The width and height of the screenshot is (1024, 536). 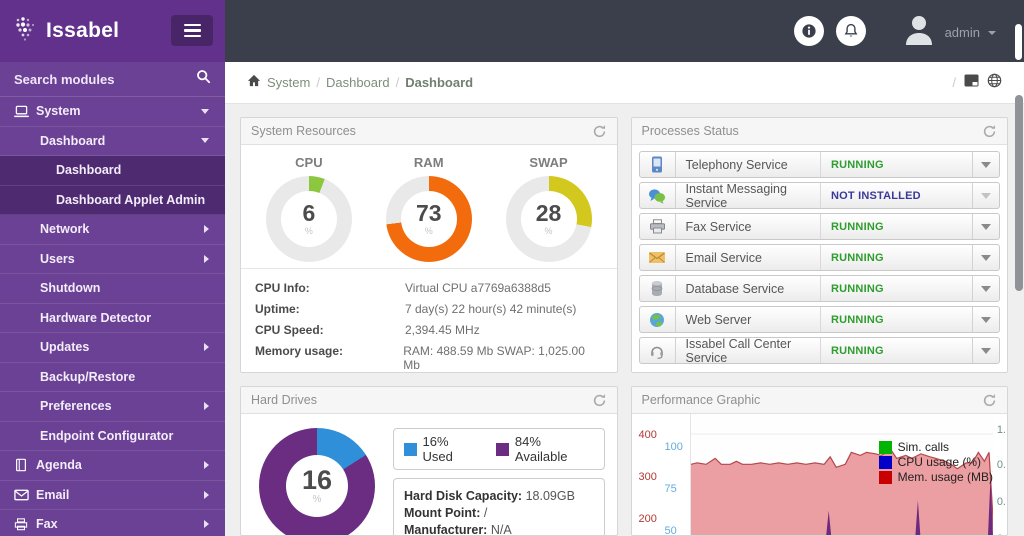 What do you see at coordinates (112, 230) in the screenshot?
I see `sidebar-item-network: Network` at bounding box center [112, 230].